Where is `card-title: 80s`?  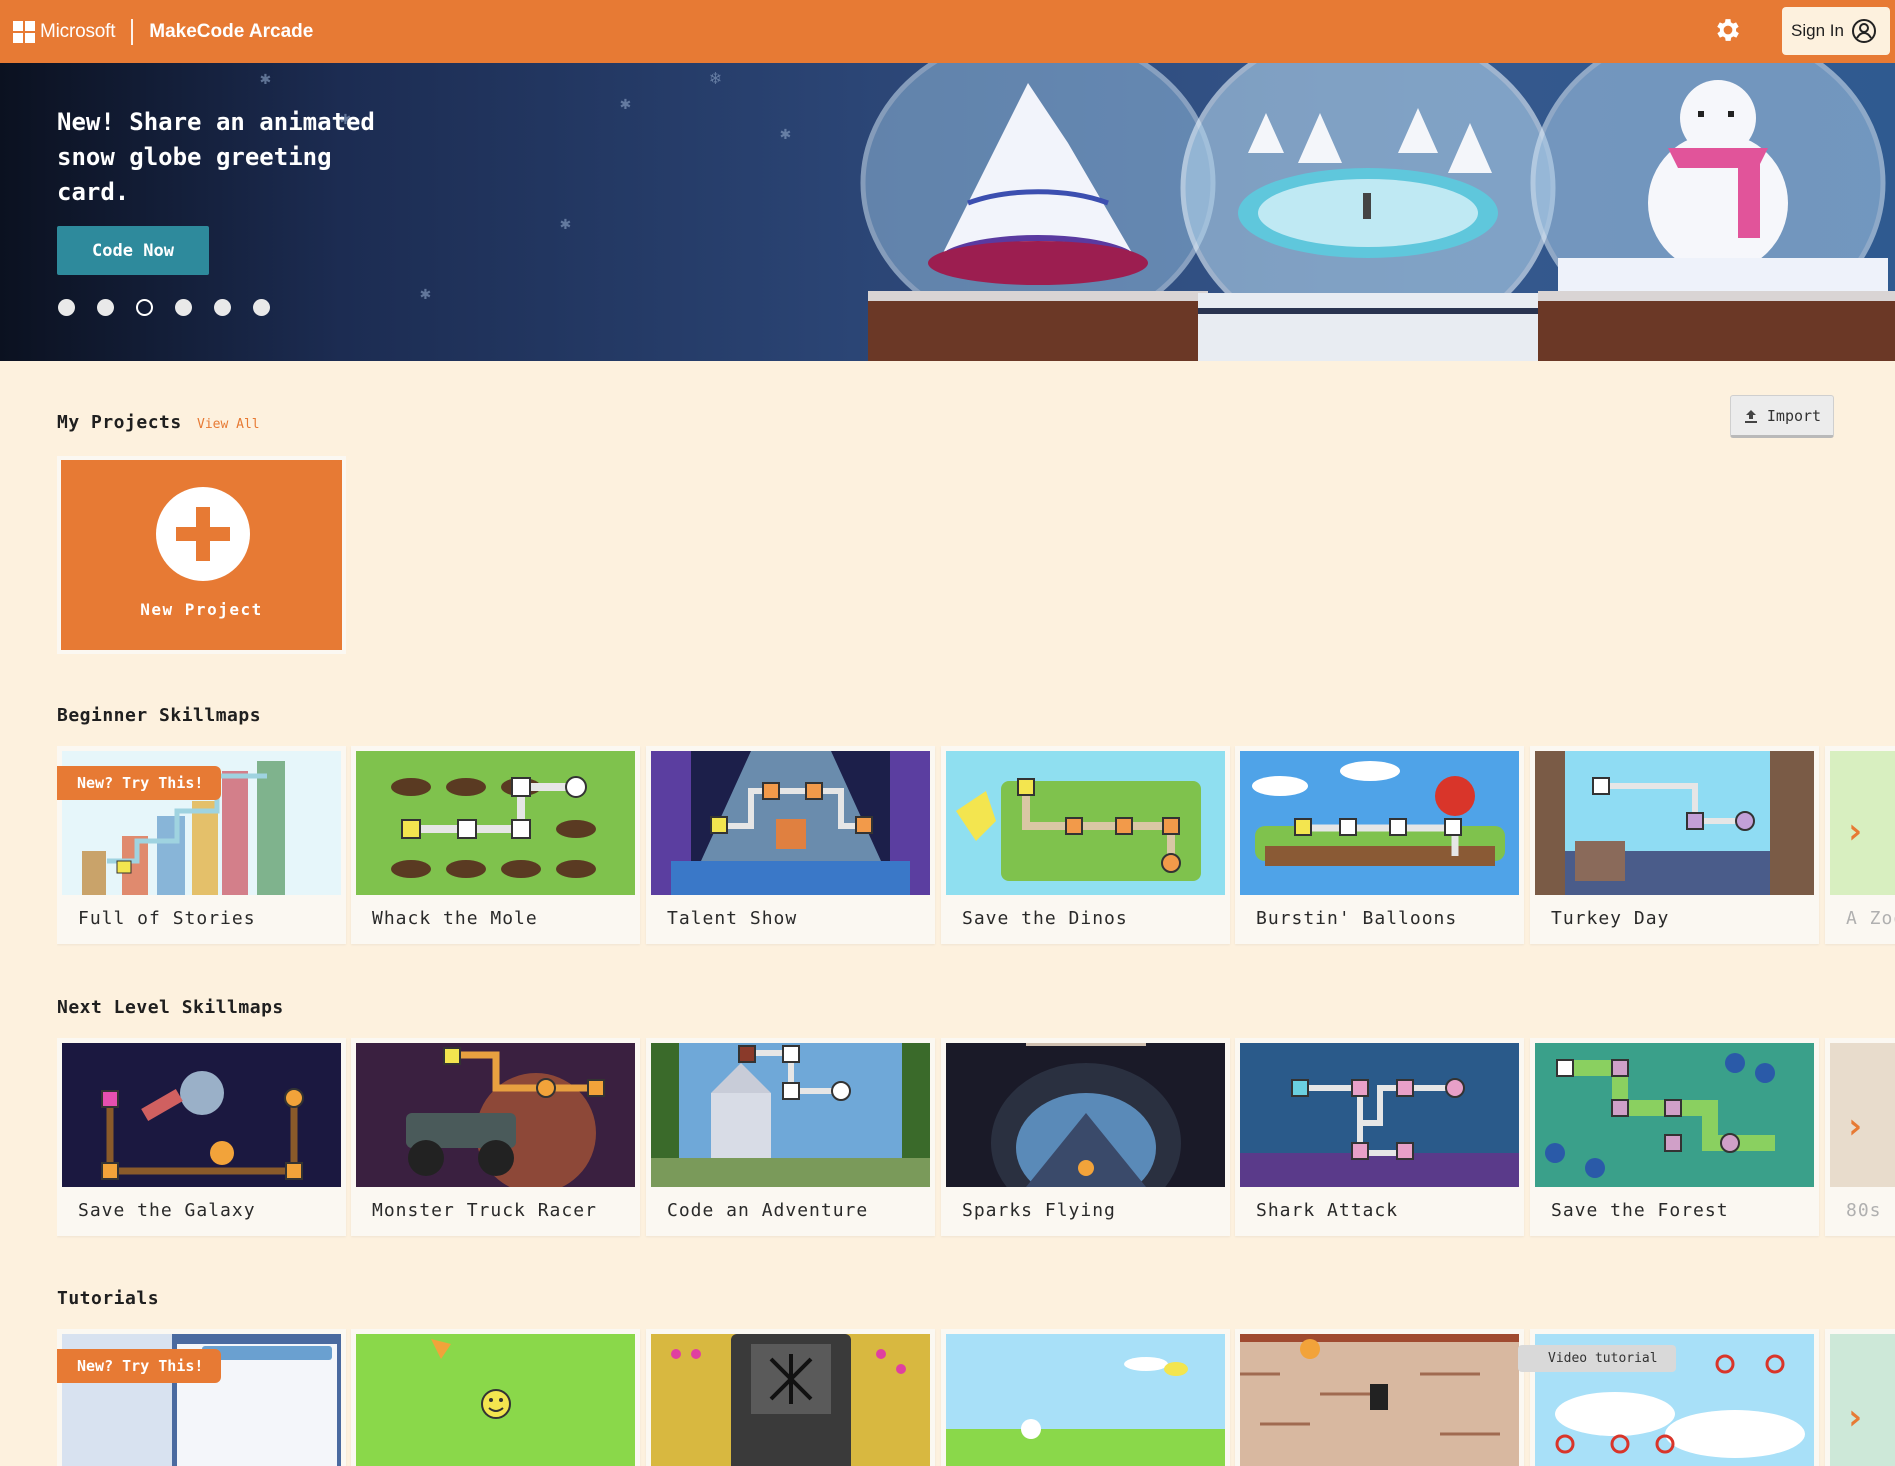 card-title: 80s is located at coordinates (1864, 1210).